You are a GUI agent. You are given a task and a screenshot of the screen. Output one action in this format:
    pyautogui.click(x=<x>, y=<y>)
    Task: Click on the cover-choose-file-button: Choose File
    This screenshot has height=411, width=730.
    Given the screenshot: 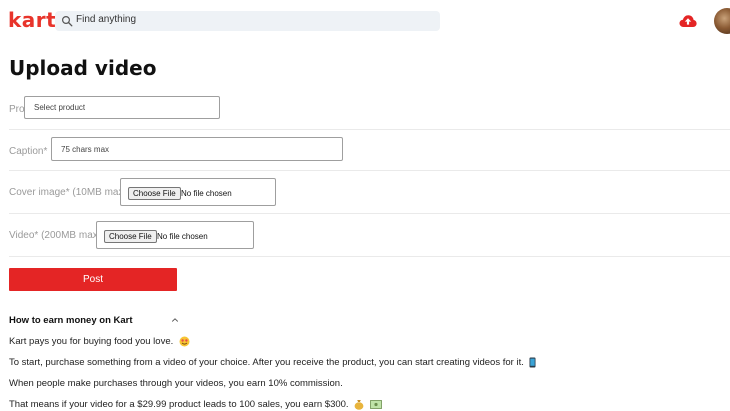 What is the action you would take?
    pyautogui.click(x=154, y=193)
    